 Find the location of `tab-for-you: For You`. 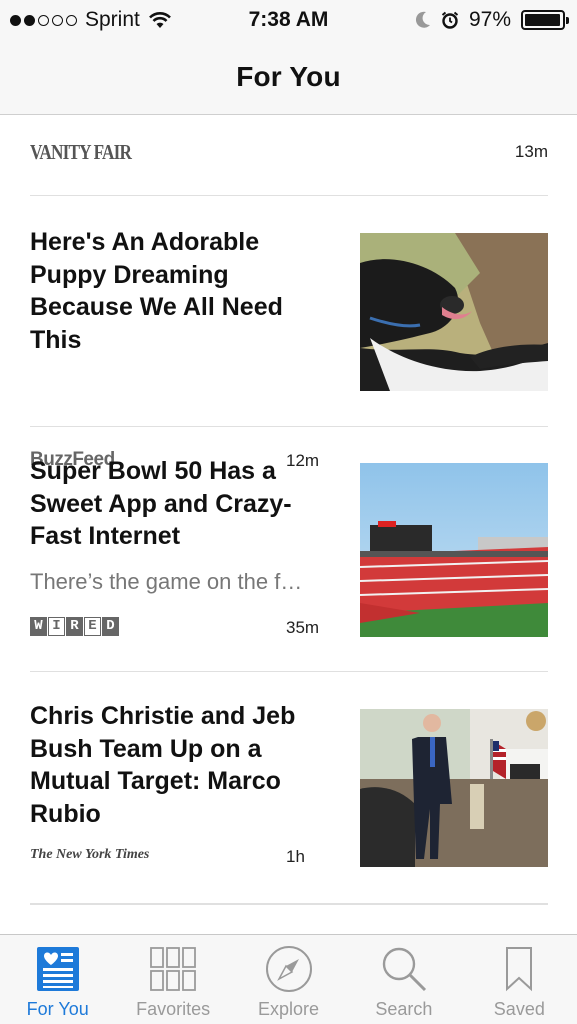

tab-for-you: For You is located at coordinates (57, 979).